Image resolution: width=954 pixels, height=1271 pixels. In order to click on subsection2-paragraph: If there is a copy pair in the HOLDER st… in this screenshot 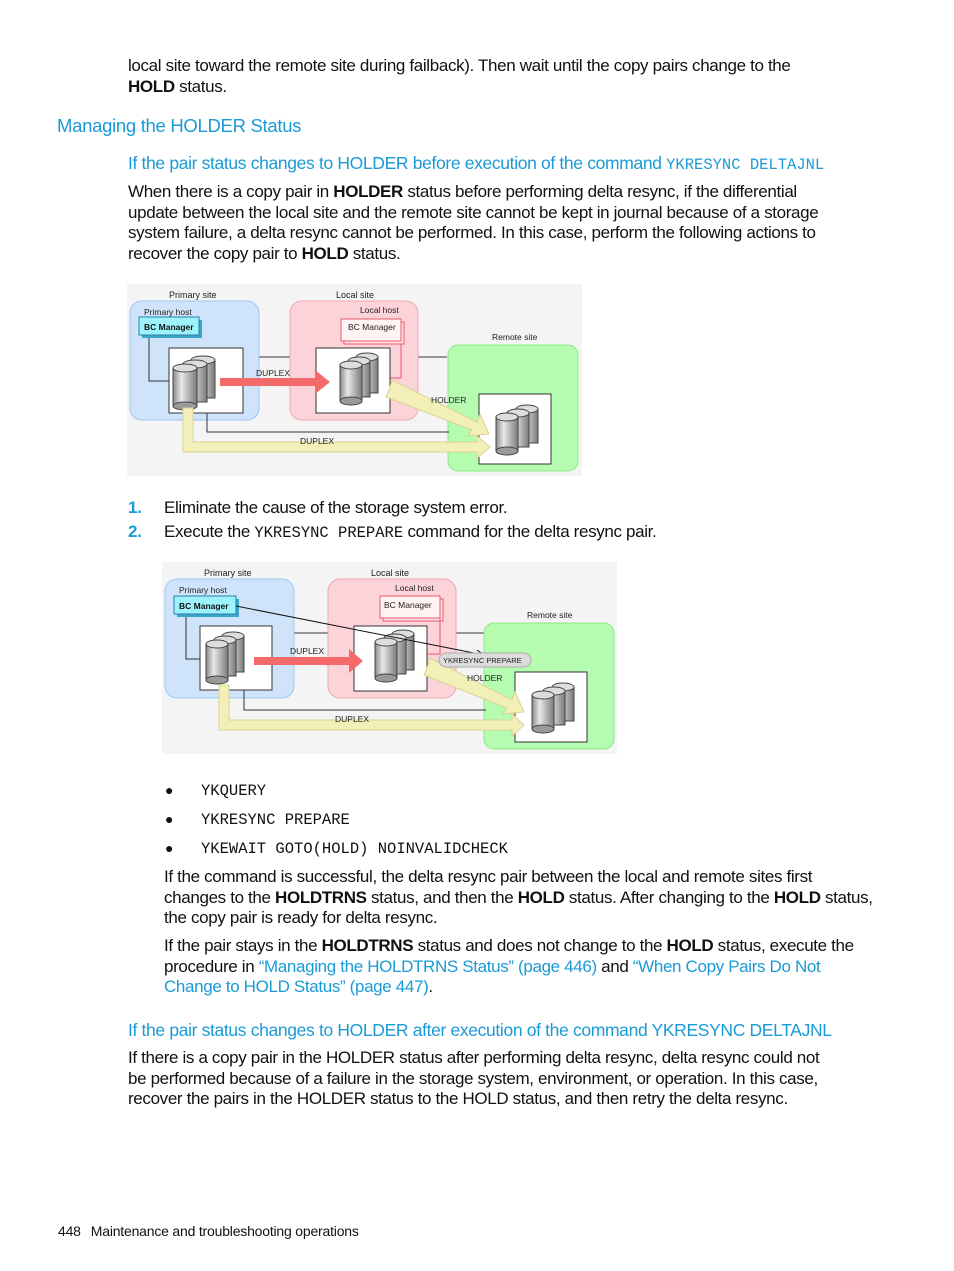, I will do `click(474, 1079)`.